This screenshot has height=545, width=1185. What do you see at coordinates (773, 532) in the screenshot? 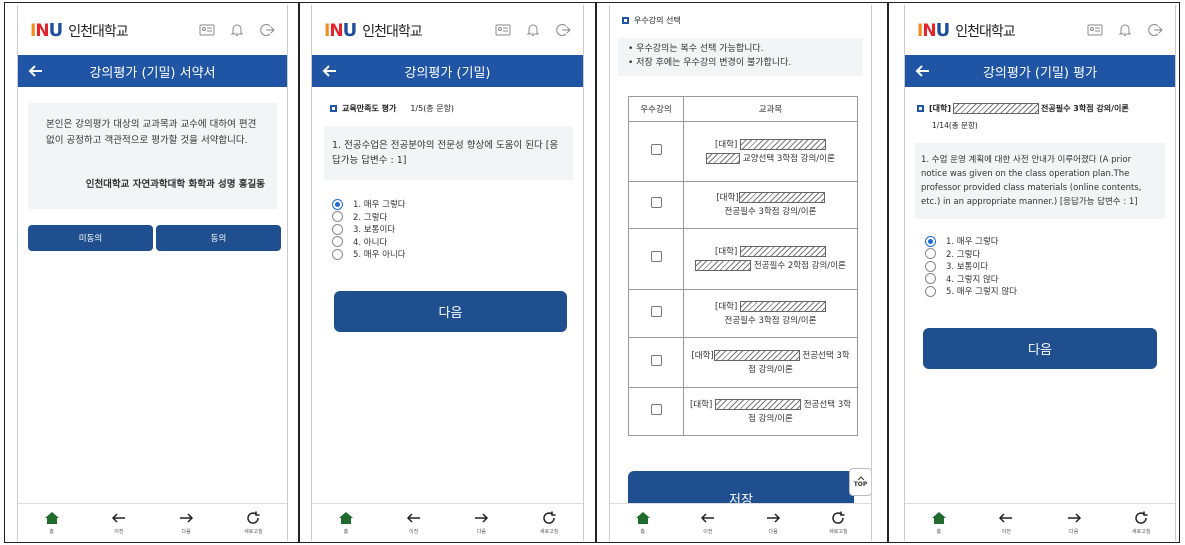
I see `nav-label: 다음` at bounding box center [773, 532].